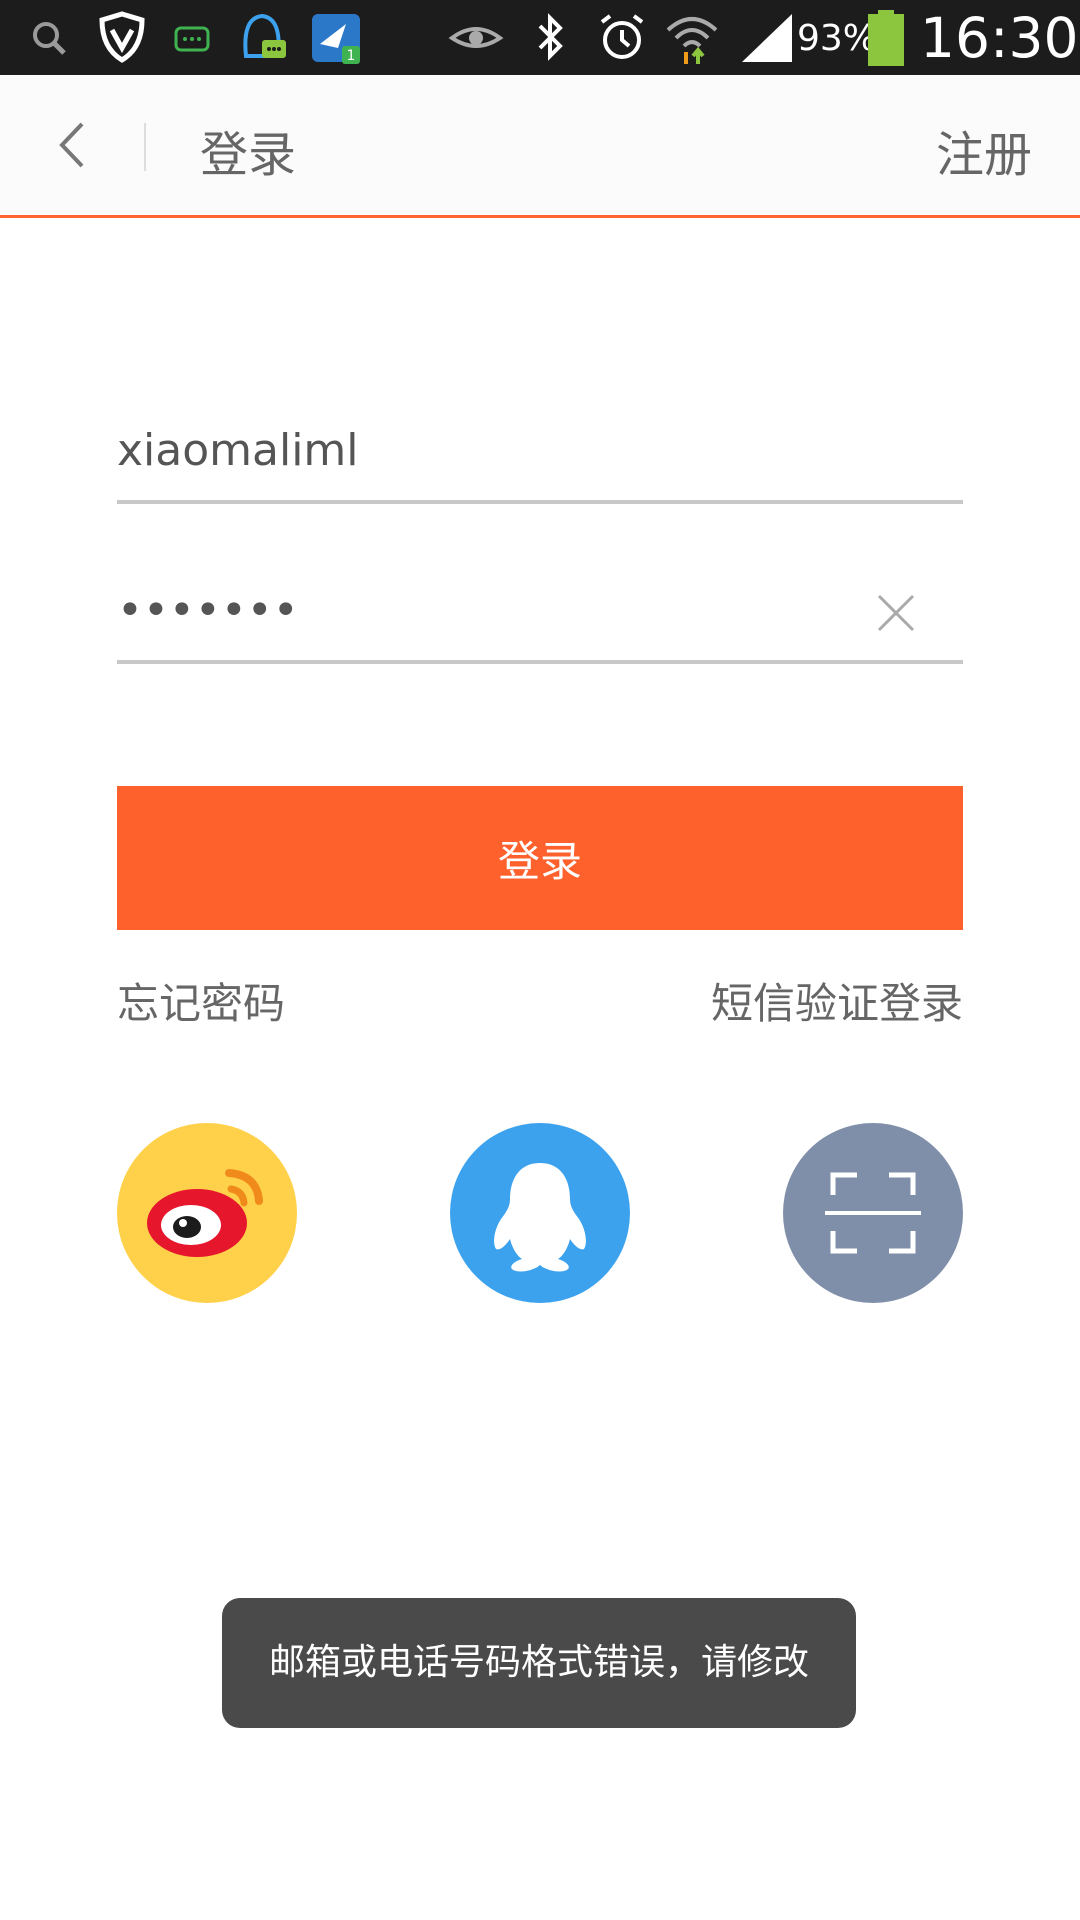  I want to click on password-input, so click(487, 610).